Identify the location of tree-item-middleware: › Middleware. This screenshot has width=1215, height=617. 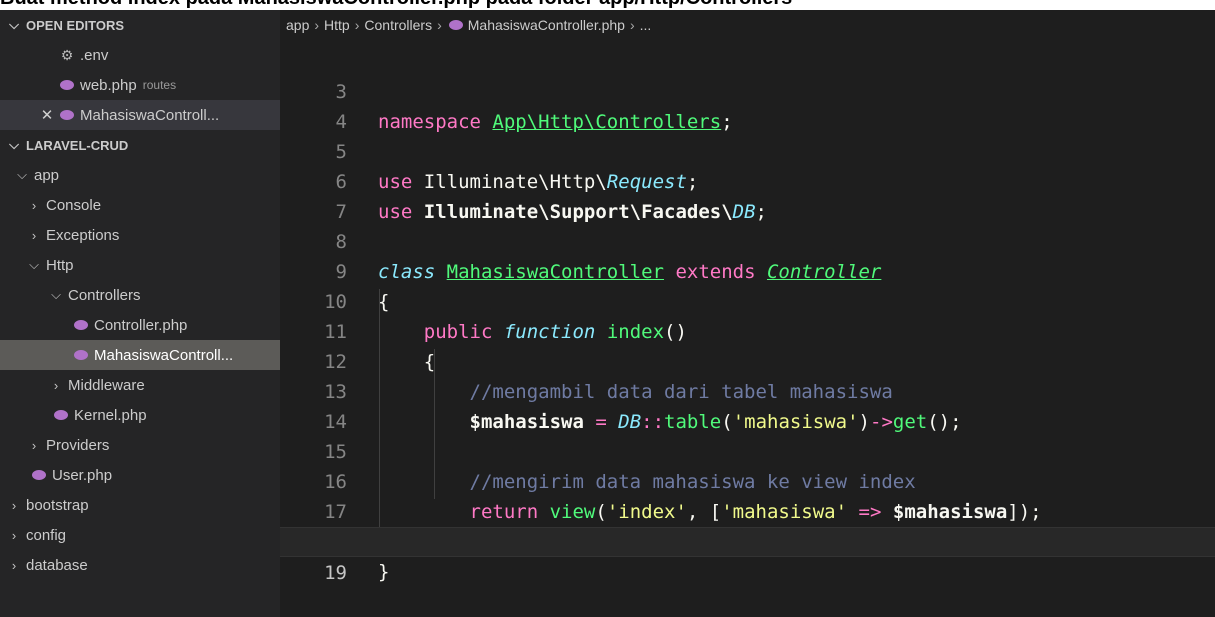
(140, 385).